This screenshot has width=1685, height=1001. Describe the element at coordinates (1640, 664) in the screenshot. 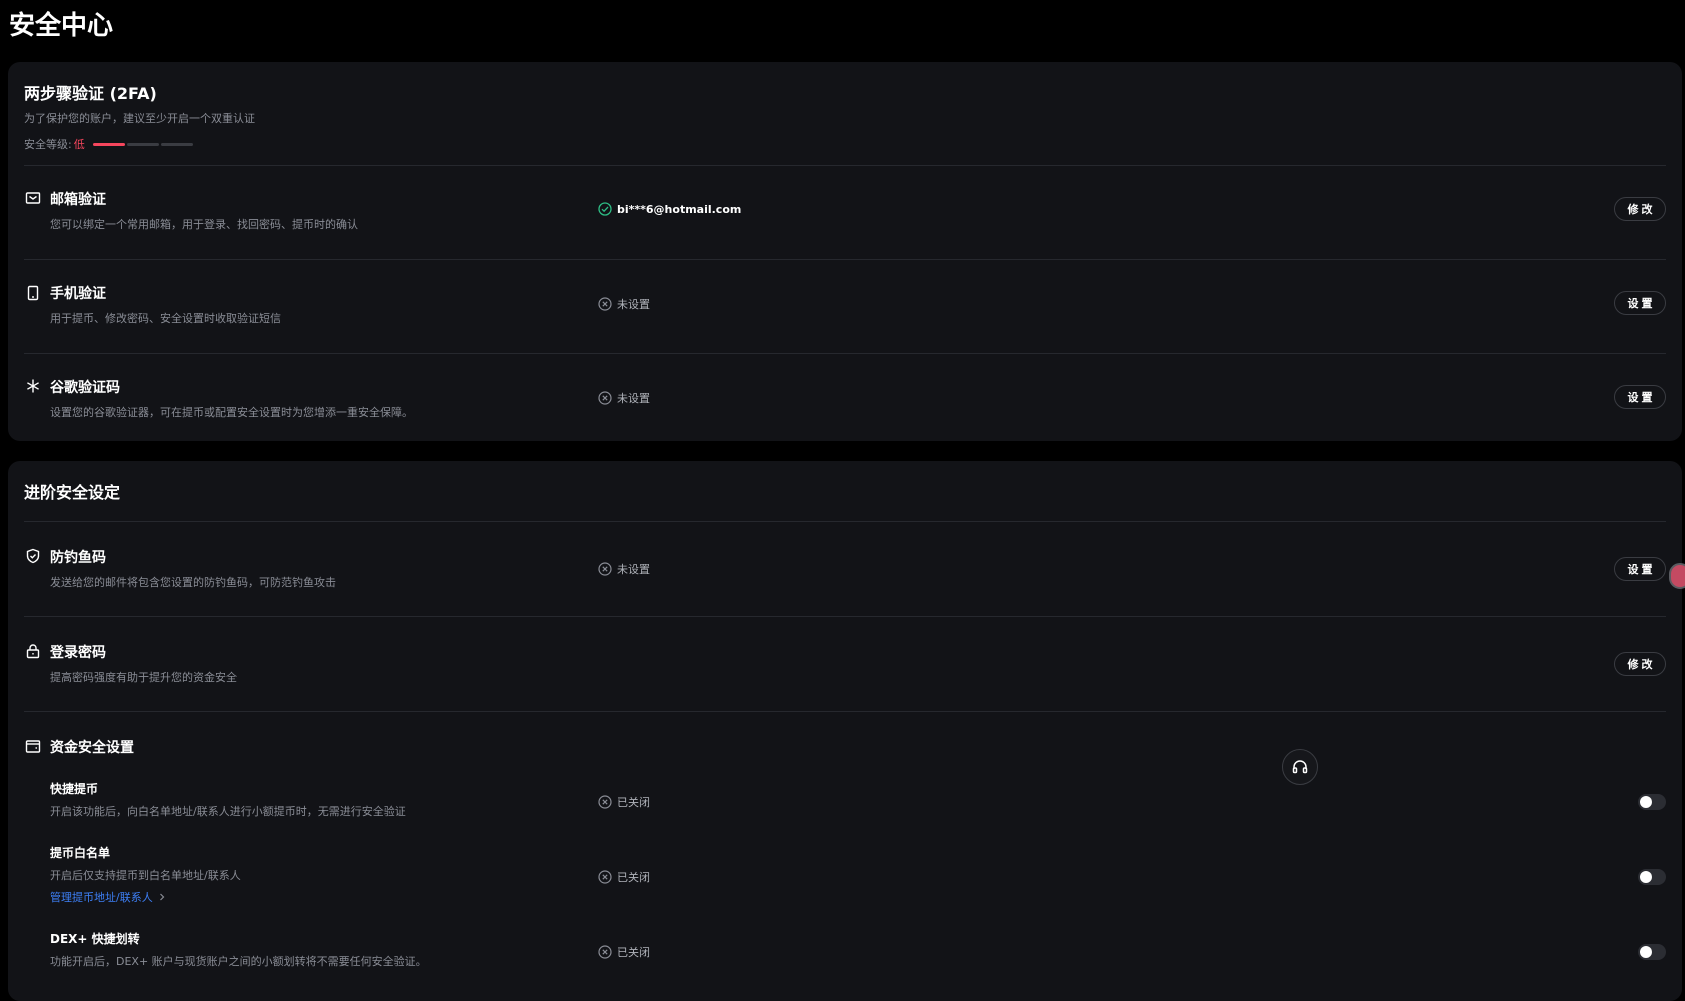

I see `login-password-modify-button: 修改` at that location.